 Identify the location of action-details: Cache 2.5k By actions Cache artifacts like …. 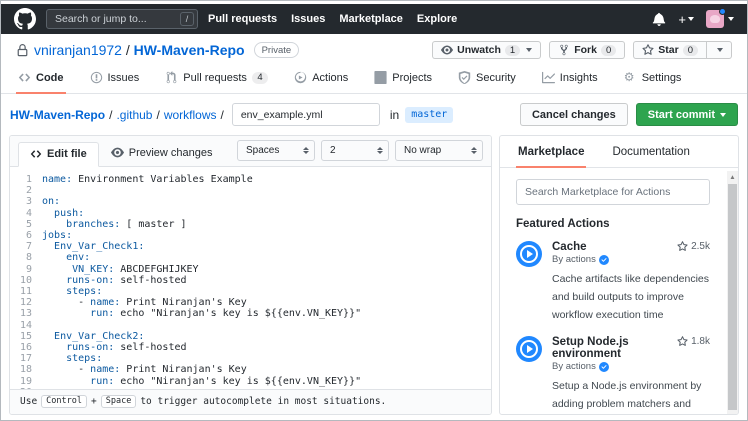
(631, 282).